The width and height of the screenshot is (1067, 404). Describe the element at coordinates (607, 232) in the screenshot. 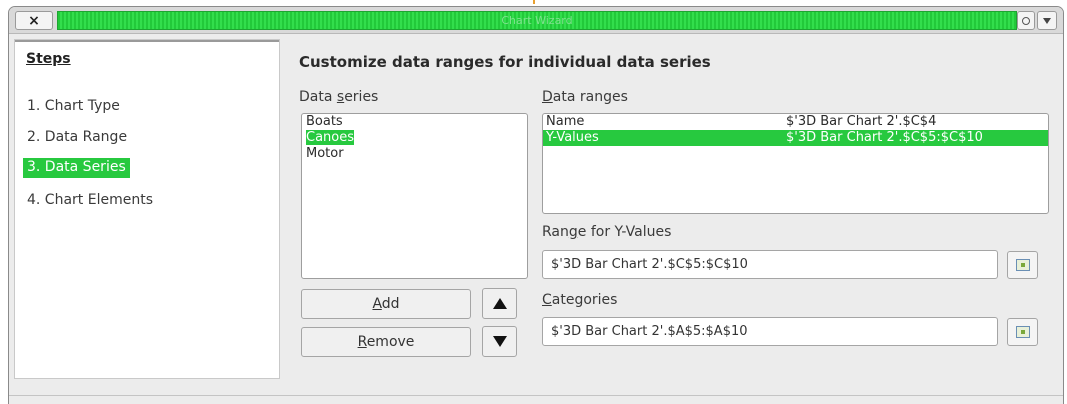

I see `range-for-y-values-label: Range for Y-Values` at that location.